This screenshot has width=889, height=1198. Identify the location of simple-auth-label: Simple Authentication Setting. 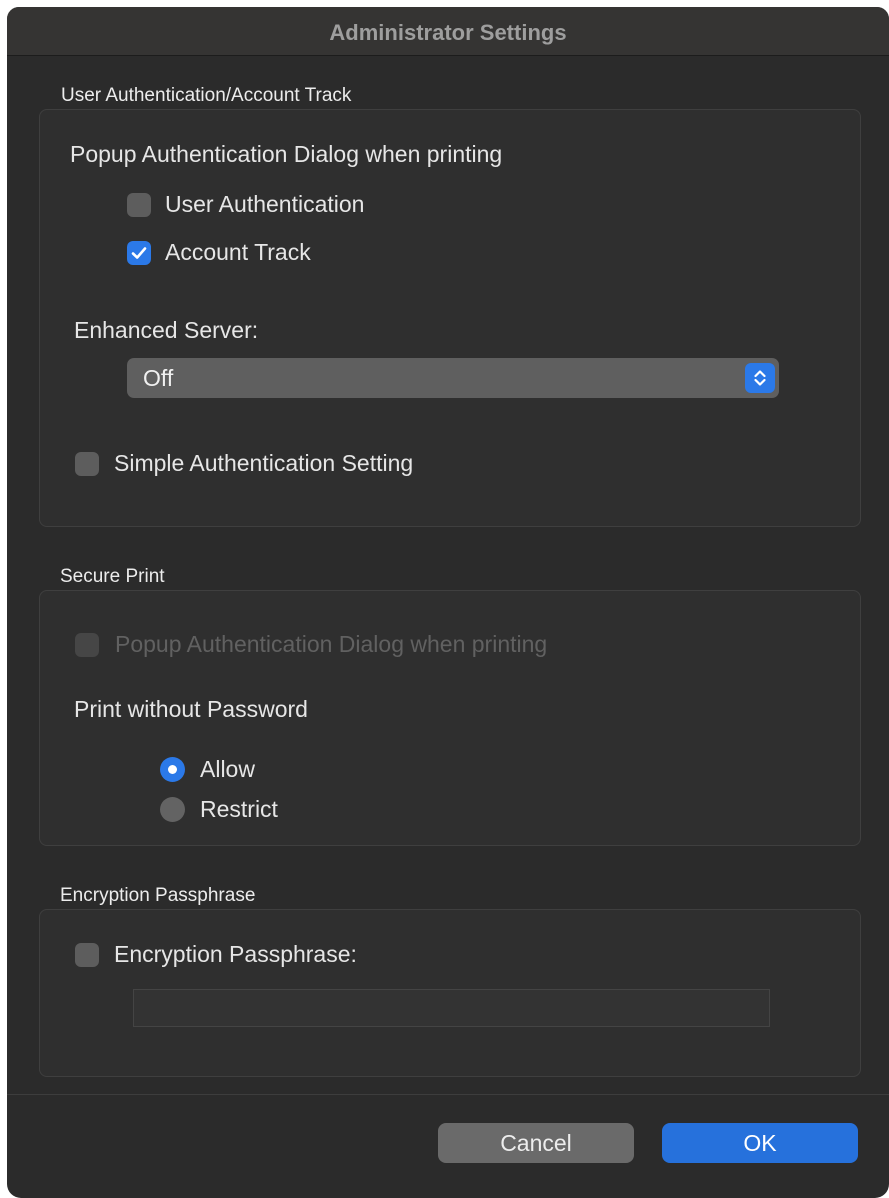
(263, 463).